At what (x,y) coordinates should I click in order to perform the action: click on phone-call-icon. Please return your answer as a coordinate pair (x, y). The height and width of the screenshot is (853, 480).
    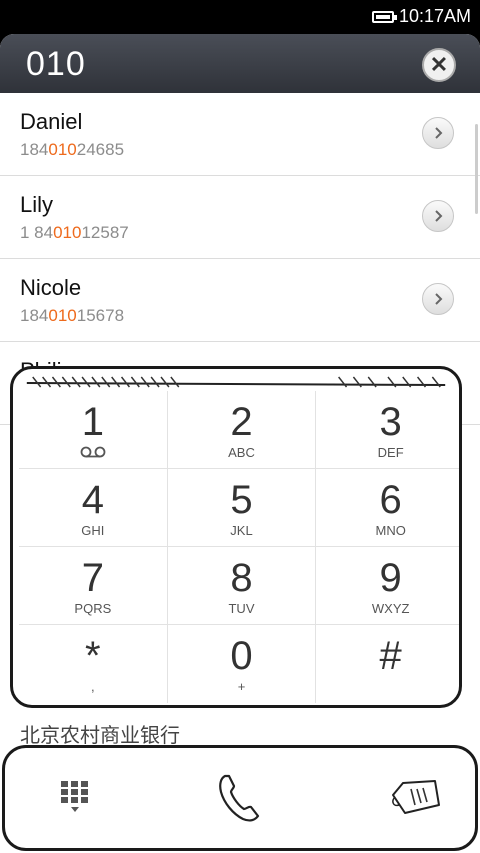
    Looking at the image, I should click on (240, 797).